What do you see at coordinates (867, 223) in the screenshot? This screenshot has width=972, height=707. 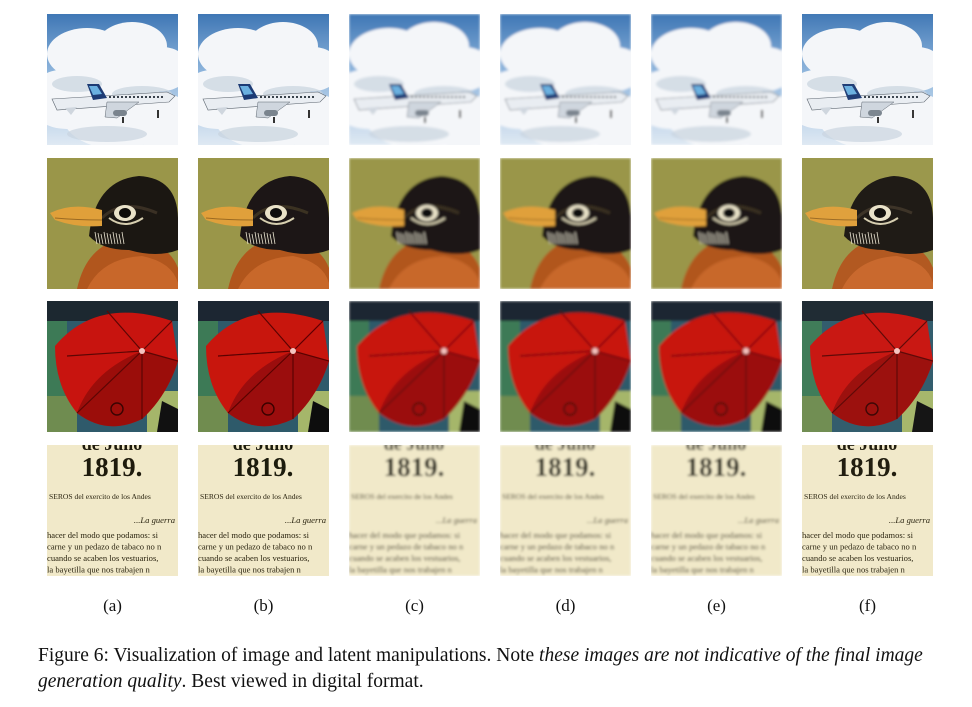 I see `image-bird-sharp` at bounding box center [867, 223].